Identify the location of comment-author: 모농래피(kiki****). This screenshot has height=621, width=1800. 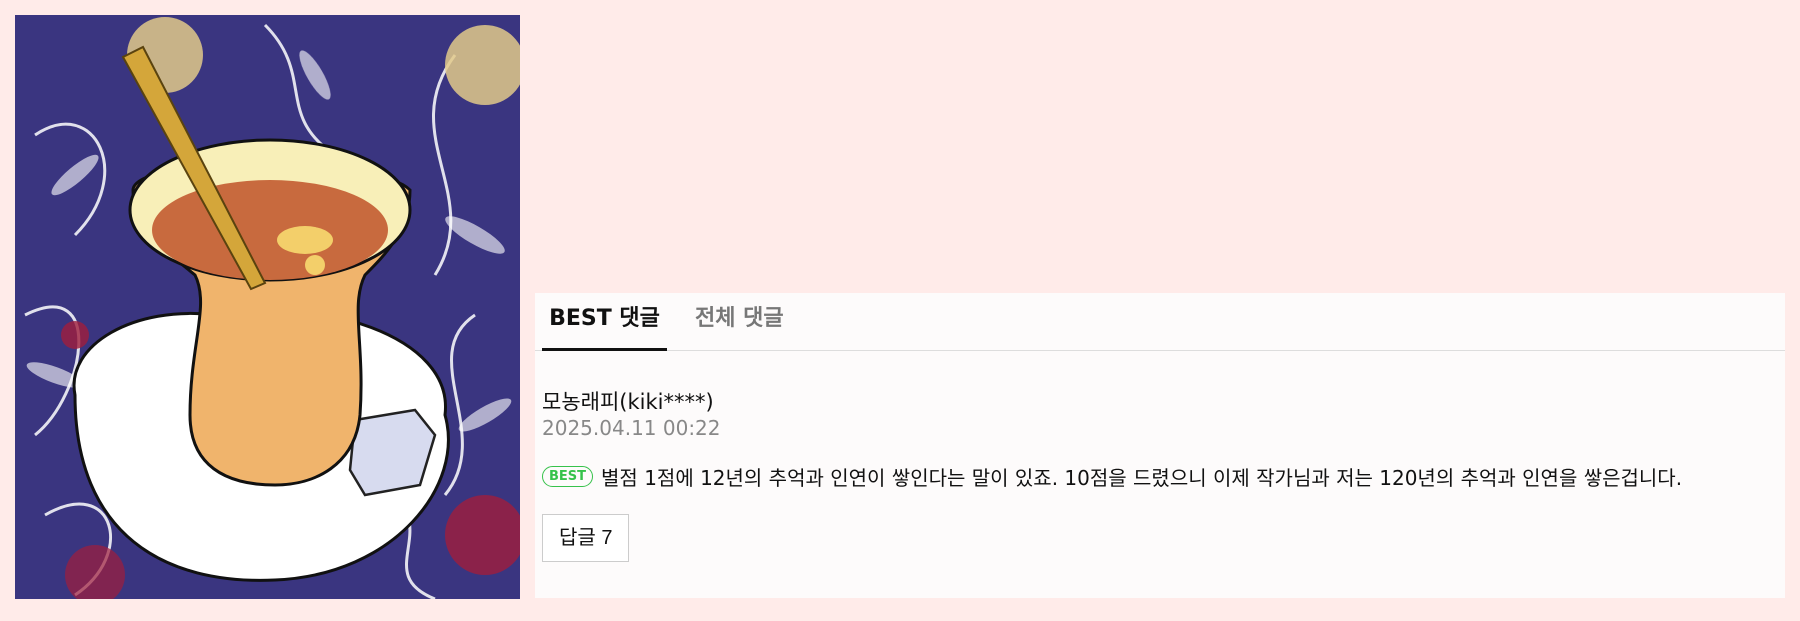
(628, 401).